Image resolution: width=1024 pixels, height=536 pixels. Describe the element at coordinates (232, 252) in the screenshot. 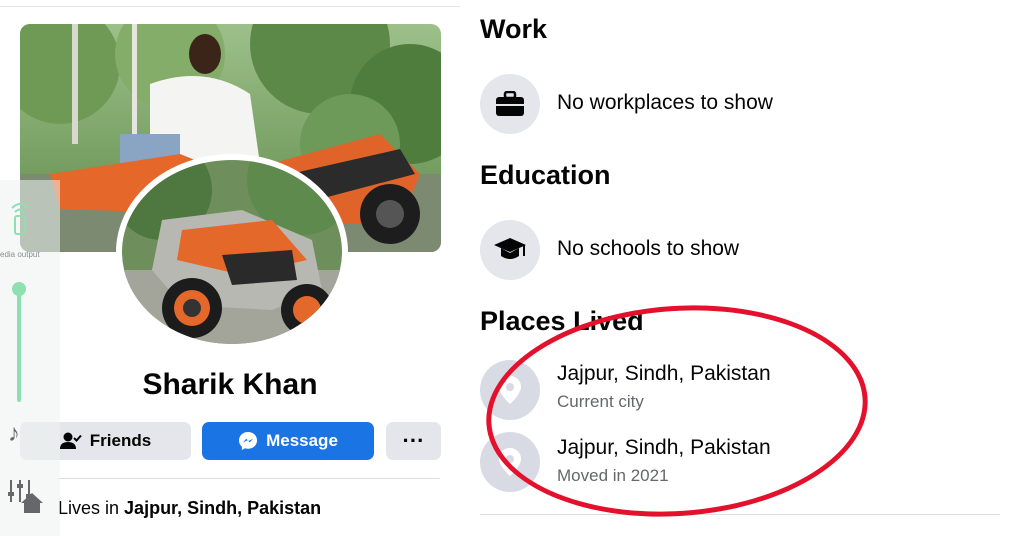

I see `profile-picture` at that location.